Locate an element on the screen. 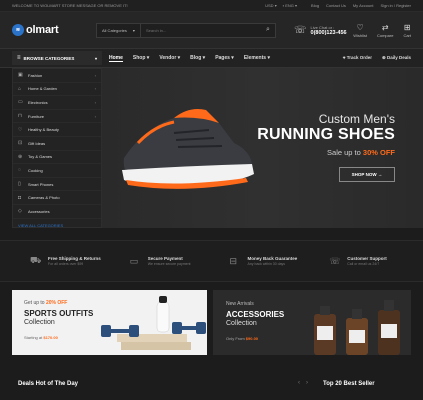  sidebar-item-gift-ideas: ⊡ Gift Ideas is located at coordinates (57, 144).